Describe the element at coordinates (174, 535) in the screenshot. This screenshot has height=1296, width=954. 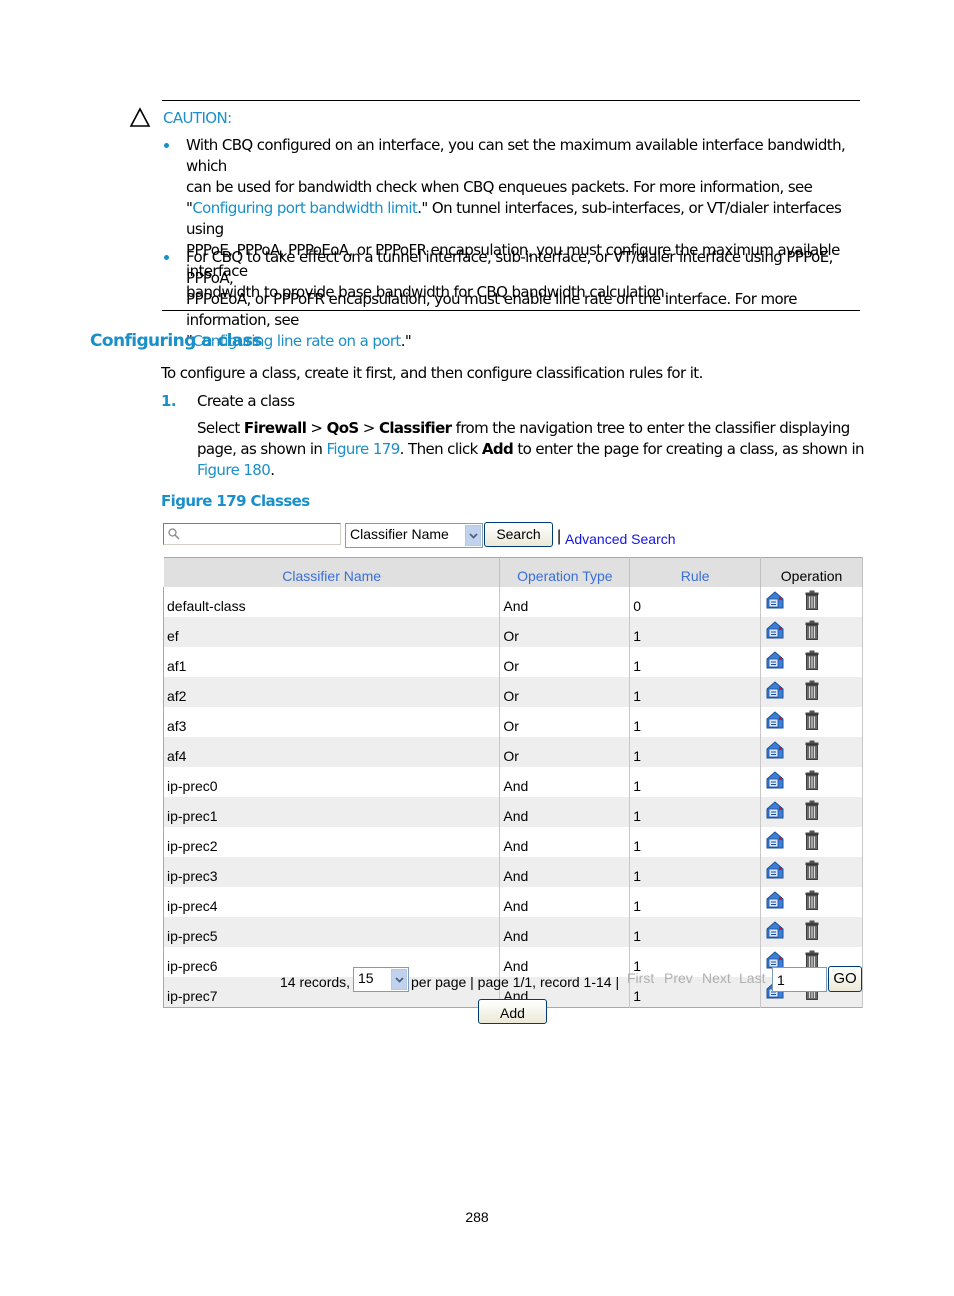
I see `search-icon` at that location.